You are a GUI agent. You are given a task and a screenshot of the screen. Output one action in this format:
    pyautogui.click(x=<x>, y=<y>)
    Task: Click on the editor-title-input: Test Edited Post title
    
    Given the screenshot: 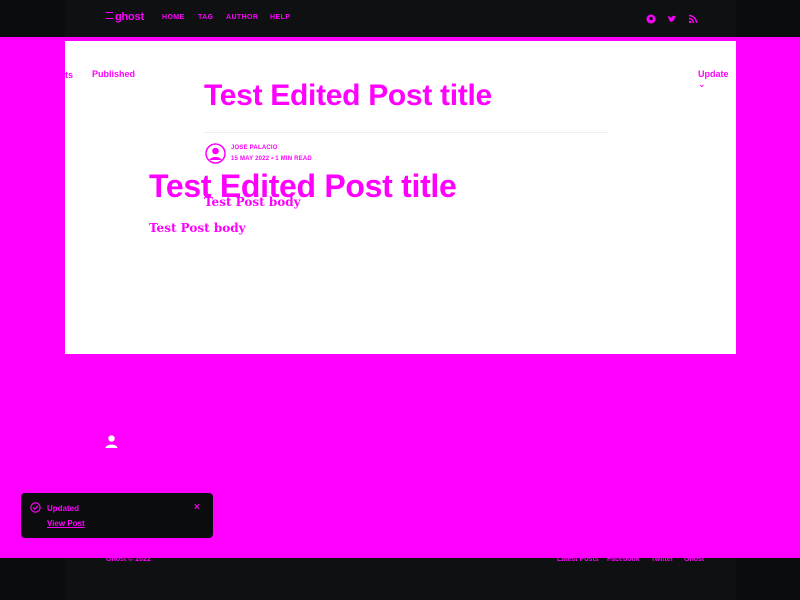 What is the action you would take?
    pyautogui.click(x=303, y=186)
    